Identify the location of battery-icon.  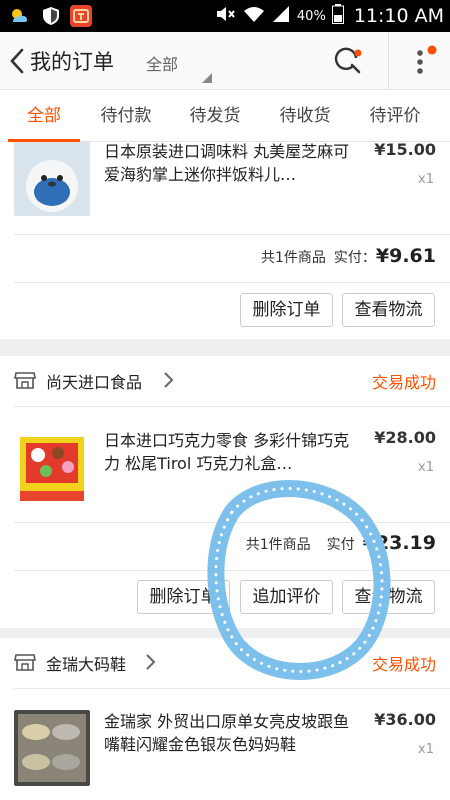
(337, 16).